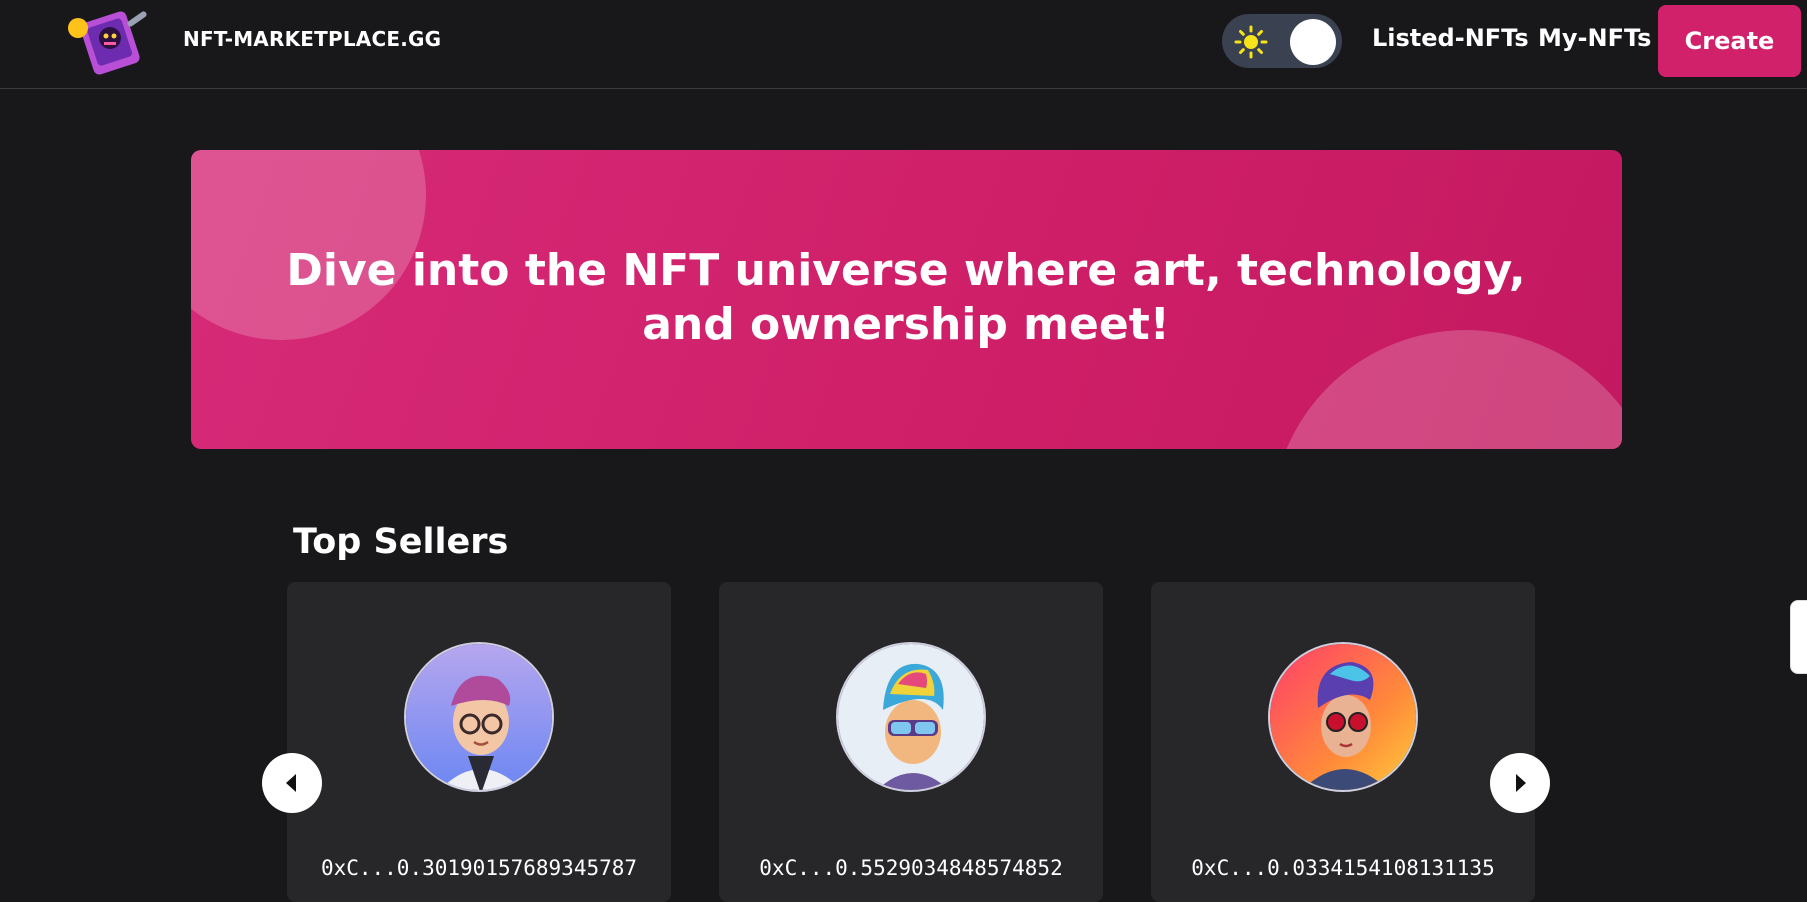 This screenshot has height=902, width=1807. Describe the element at coordinates (1313, 42) in the screenshot. I see `toggle-knob` at that location.